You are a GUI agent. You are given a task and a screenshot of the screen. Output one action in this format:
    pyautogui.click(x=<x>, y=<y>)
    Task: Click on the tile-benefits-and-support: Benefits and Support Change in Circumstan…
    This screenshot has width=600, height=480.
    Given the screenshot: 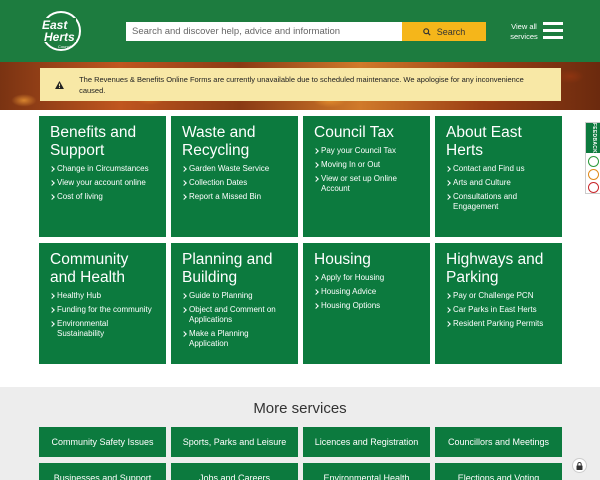 What is the action you would take?
    pyautogui.click(x=102, y=176)
    